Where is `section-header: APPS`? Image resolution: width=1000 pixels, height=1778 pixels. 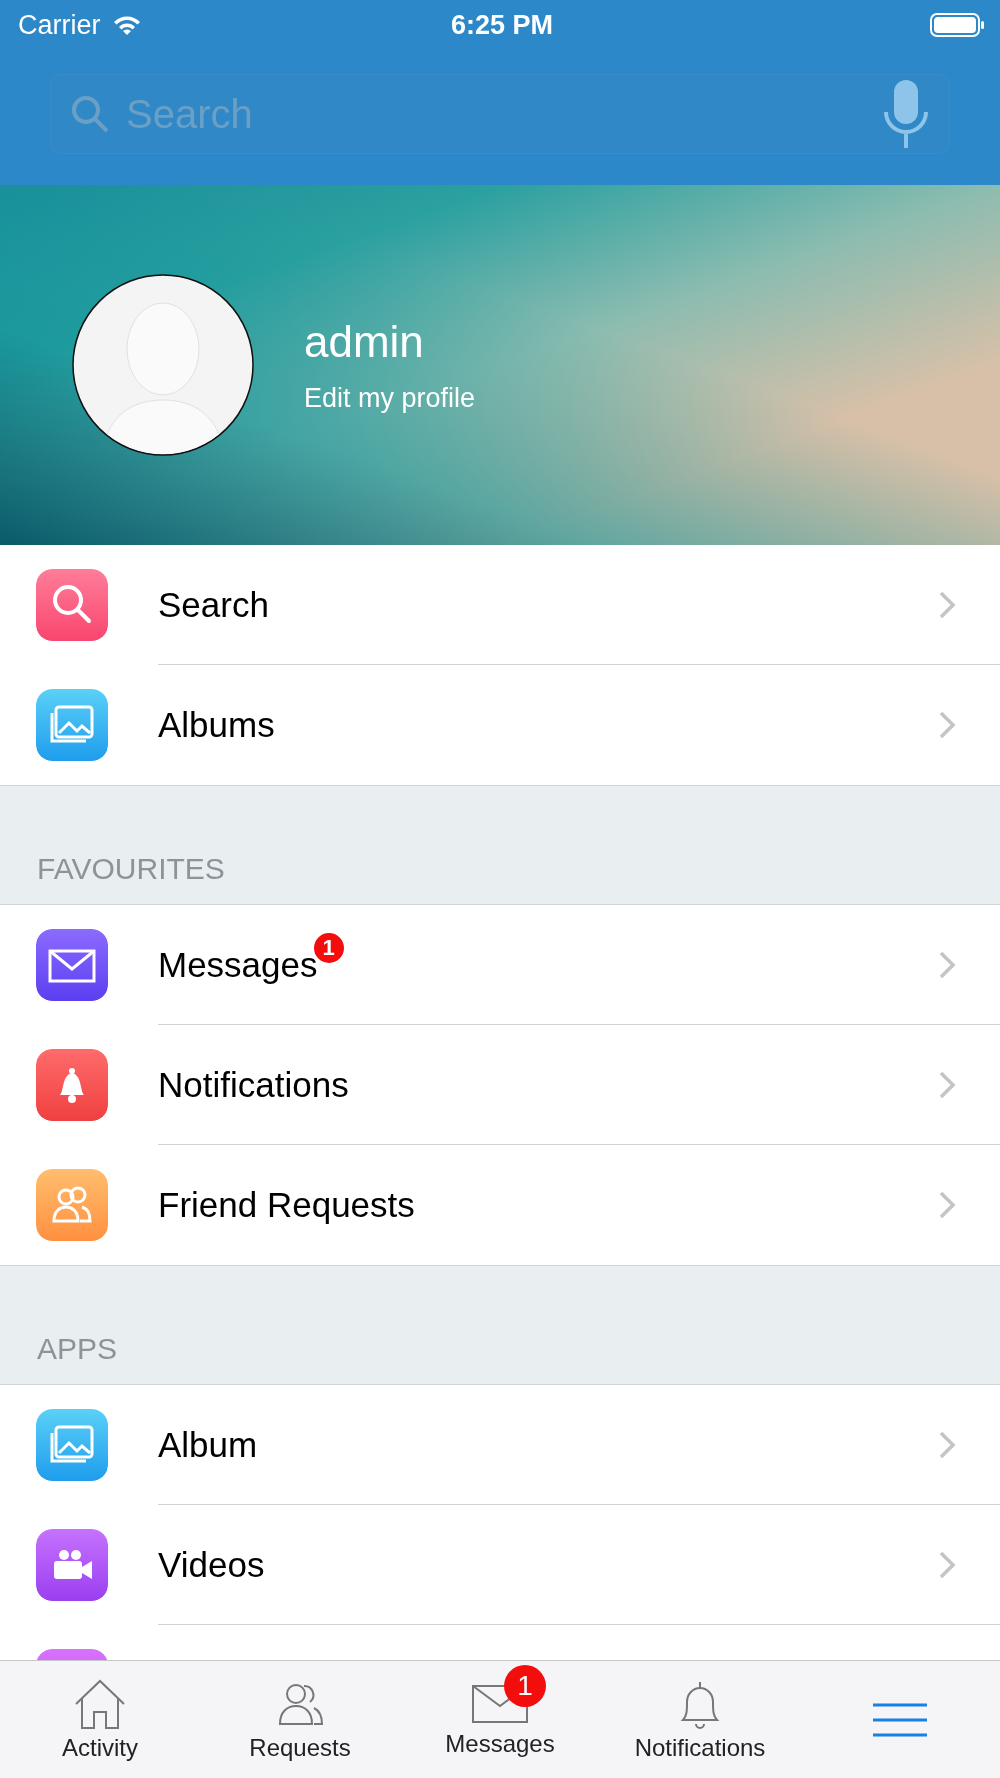 section-header: APPS is located at coordinates (77, 1349).